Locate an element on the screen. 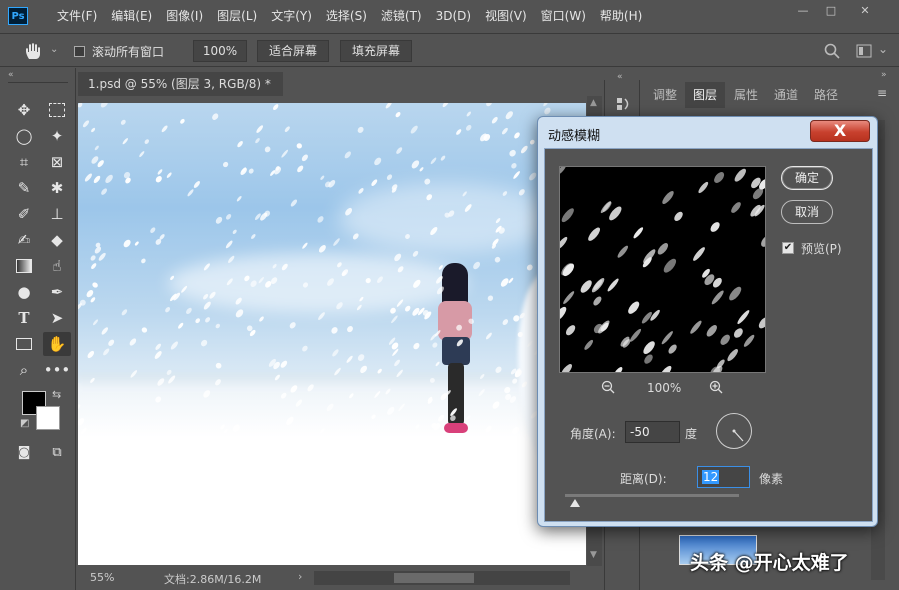 The width and height of the screenshot is (899, 590). minimize-button: — is located at coordinates (803, 11).